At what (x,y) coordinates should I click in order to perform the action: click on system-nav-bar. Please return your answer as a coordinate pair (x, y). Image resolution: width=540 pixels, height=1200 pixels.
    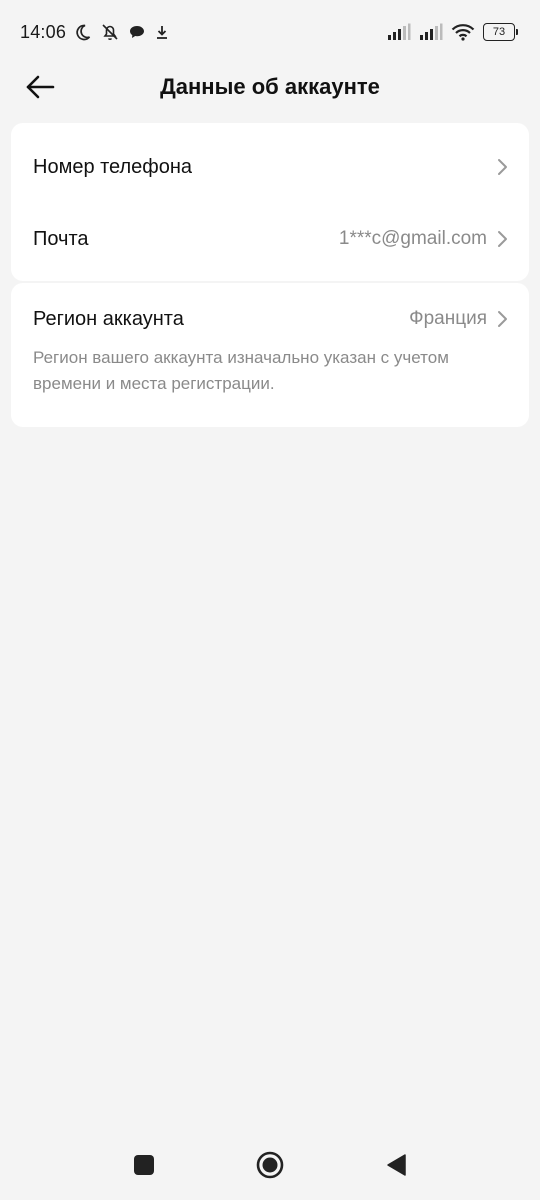
    Looking at the image, I should click on (270, 1165).